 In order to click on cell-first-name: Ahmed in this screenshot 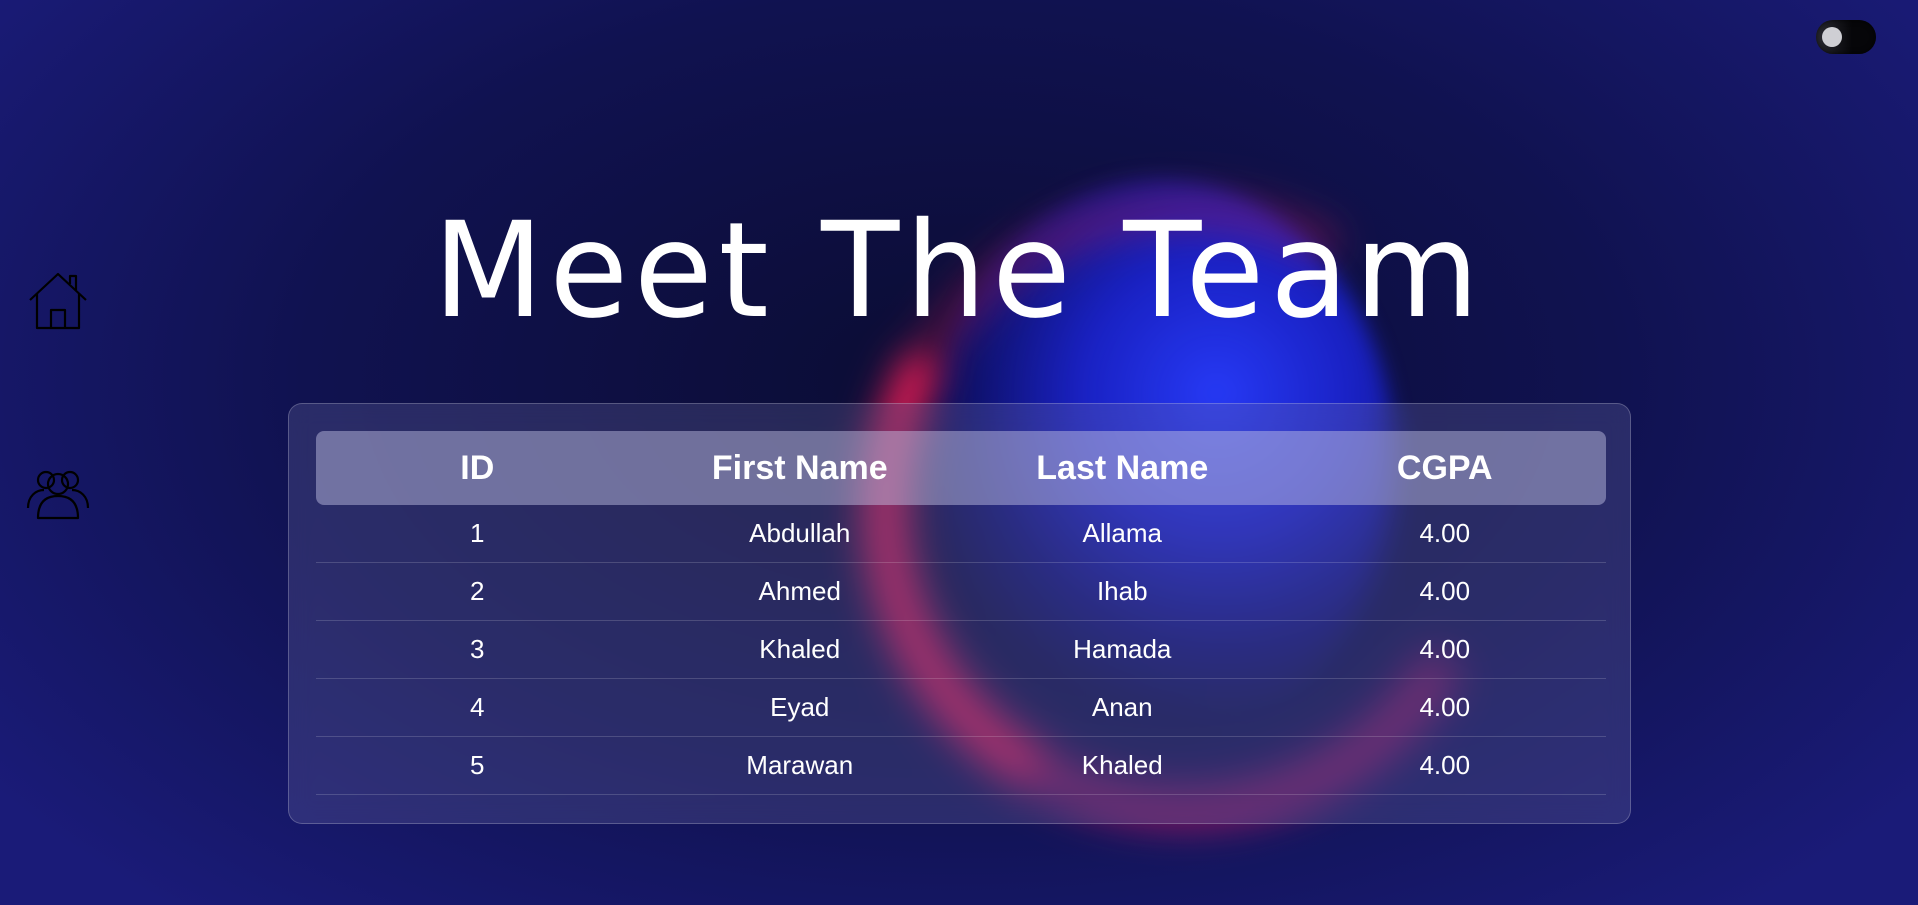, I will do `click(799, 591)`.